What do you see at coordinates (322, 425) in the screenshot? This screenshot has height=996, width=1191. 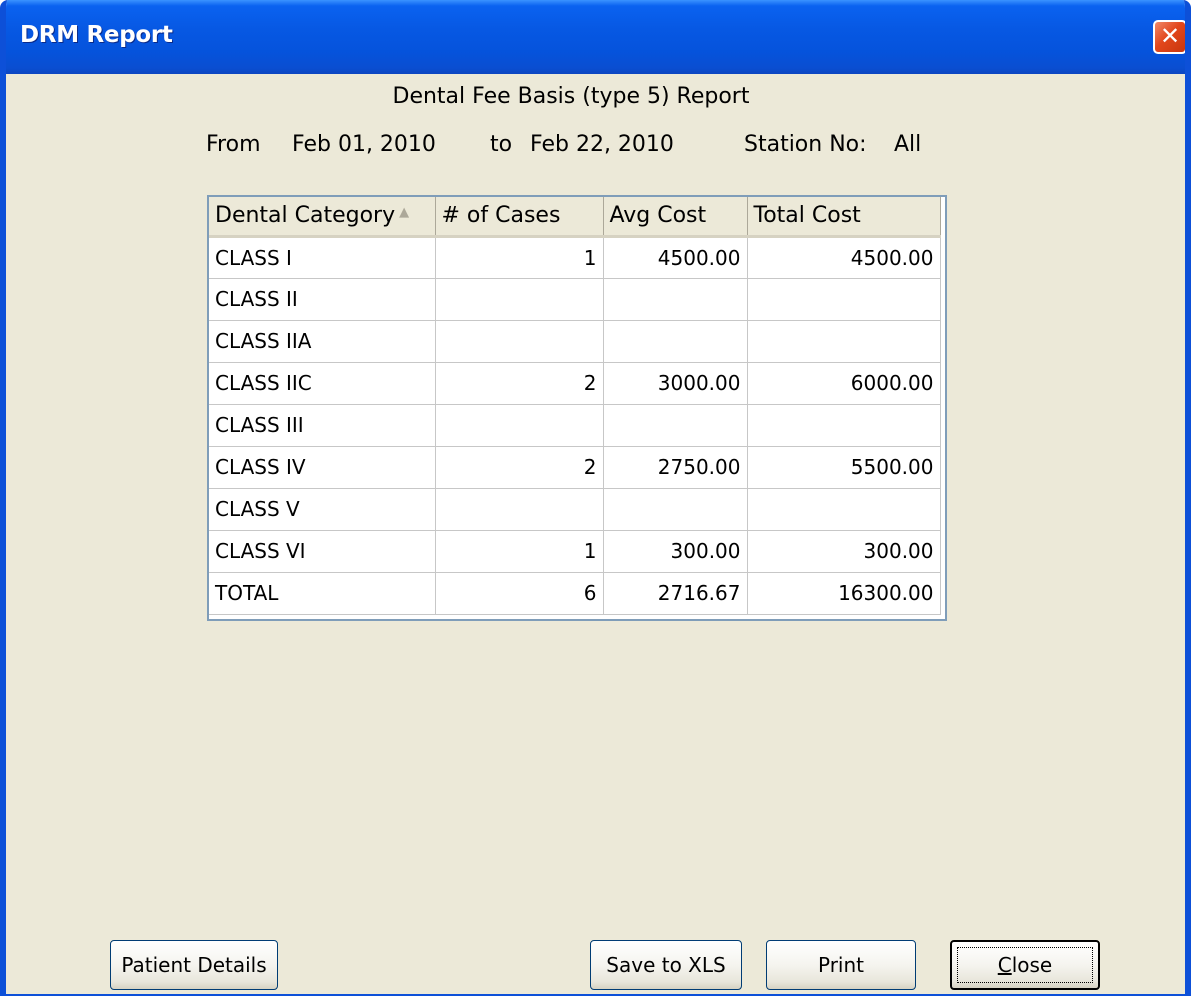 I see `cell-category: CLASS III` at bounding box center [322, 425].